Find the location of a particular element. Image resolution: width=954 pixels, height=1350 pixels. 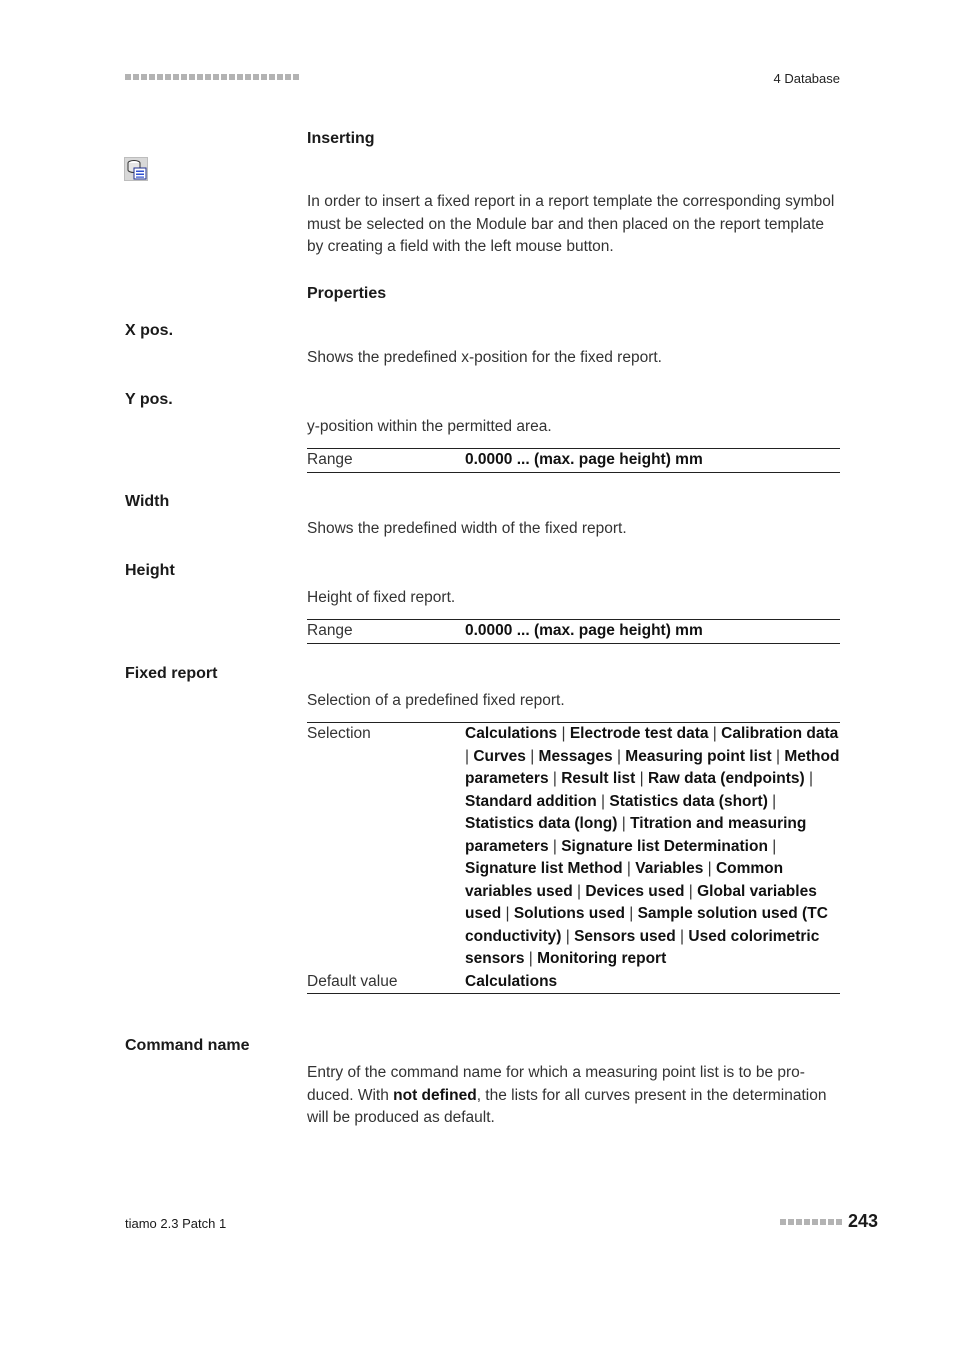

inserting-heading: Inserting is located at coordinates (341, 138).